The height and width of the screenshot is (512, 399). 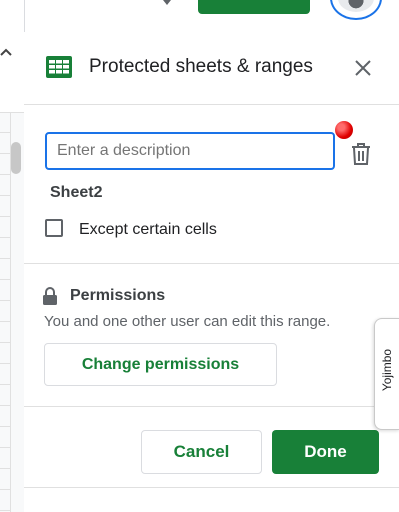 What do you see at coordinates (16, 158) in the screenshot?
I see `scrollbar-thumb` at bounding box center [16, 158].